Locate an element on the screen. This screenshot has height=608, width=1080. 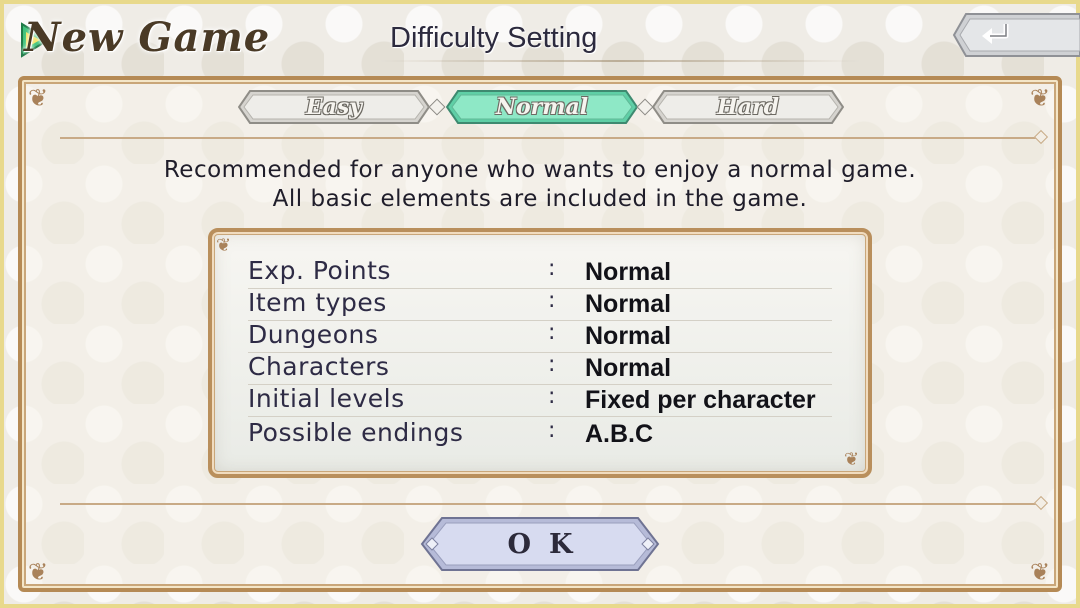
setting-row: Possible endings : A.B.C is located at coordinates (540, 434).